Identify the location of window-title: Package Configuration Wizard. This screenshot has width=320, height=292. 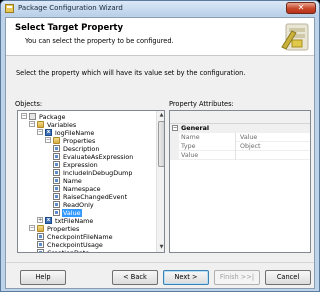
(70, 8).